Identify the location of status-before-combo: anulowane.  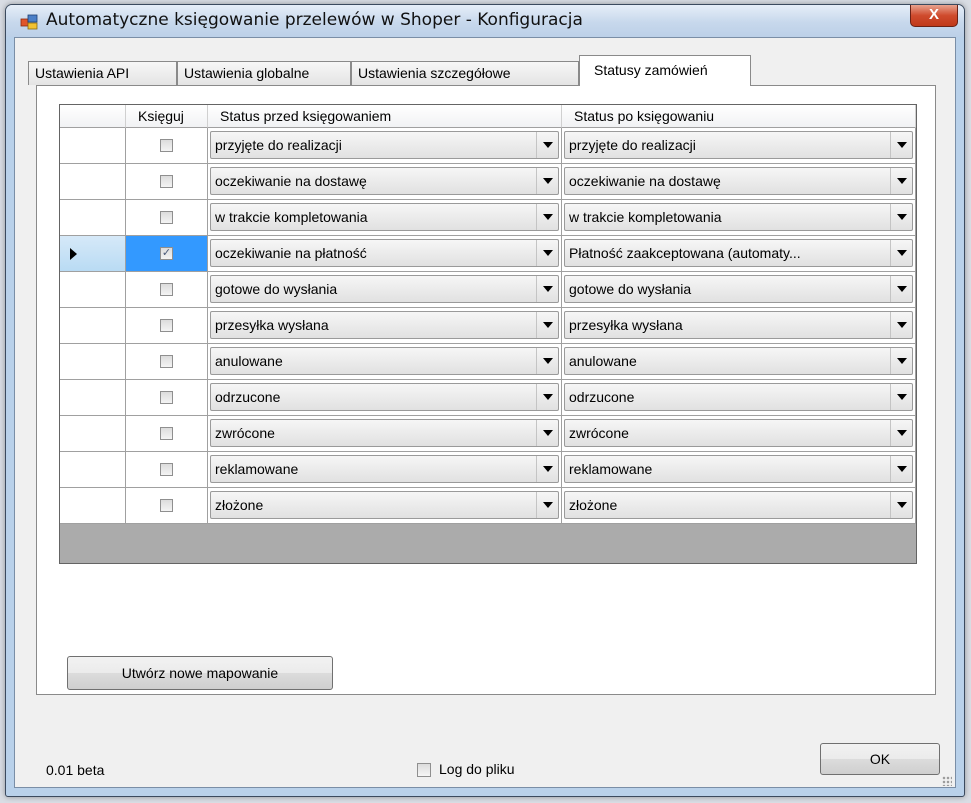
(384, 361).